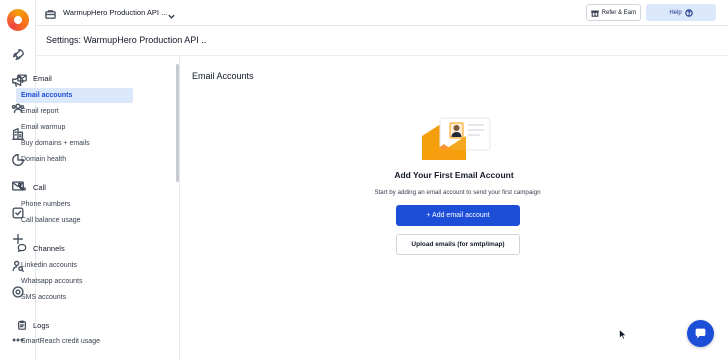 The image size is (728, 360). I want to click on group-heading: Logs, so click(41, 325).